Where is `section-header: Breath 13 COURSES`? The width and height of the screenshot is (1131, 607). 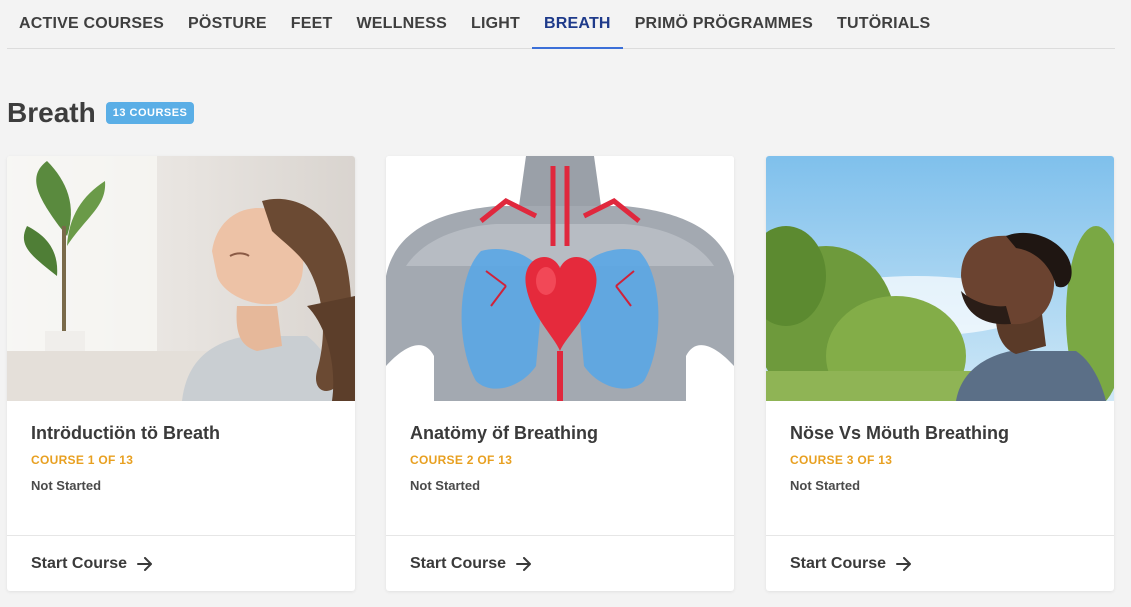
section-header: Breath 13 COURSES is located at coordinates (101, 113).